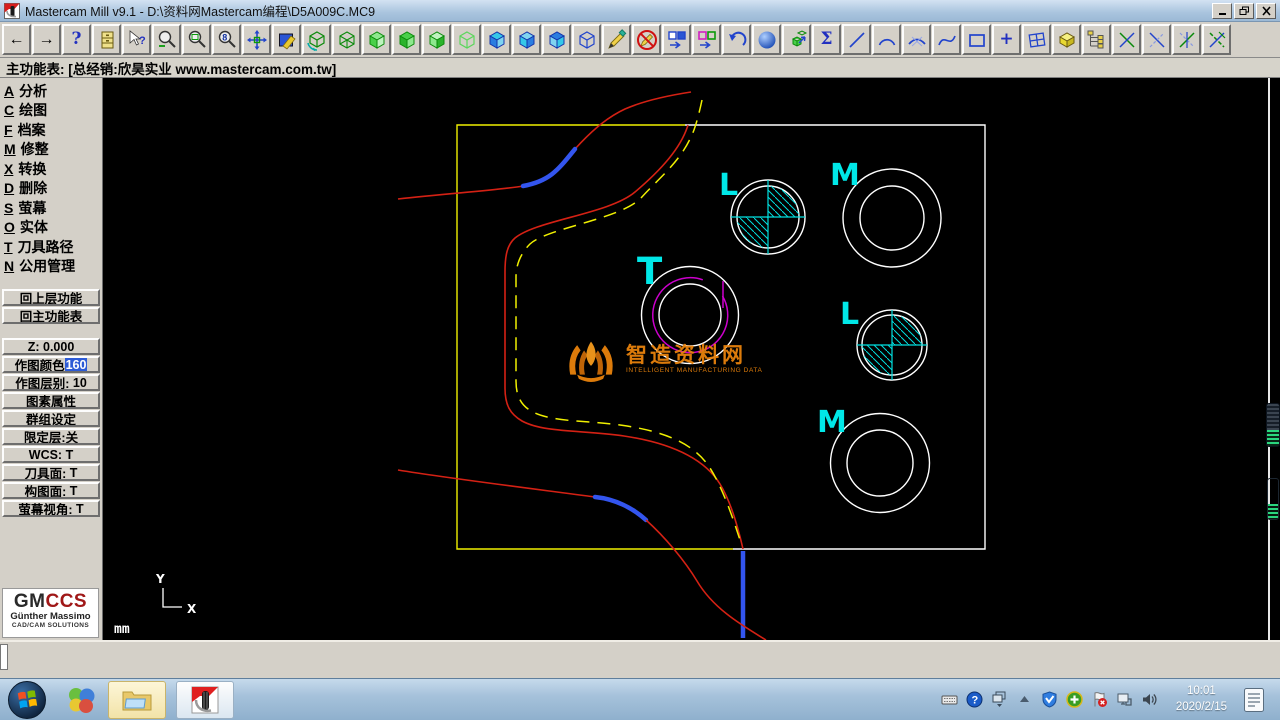 This screenshot has width=1280, height=720. I want to click on window-switch-tray-icon, so click(1000, 700).